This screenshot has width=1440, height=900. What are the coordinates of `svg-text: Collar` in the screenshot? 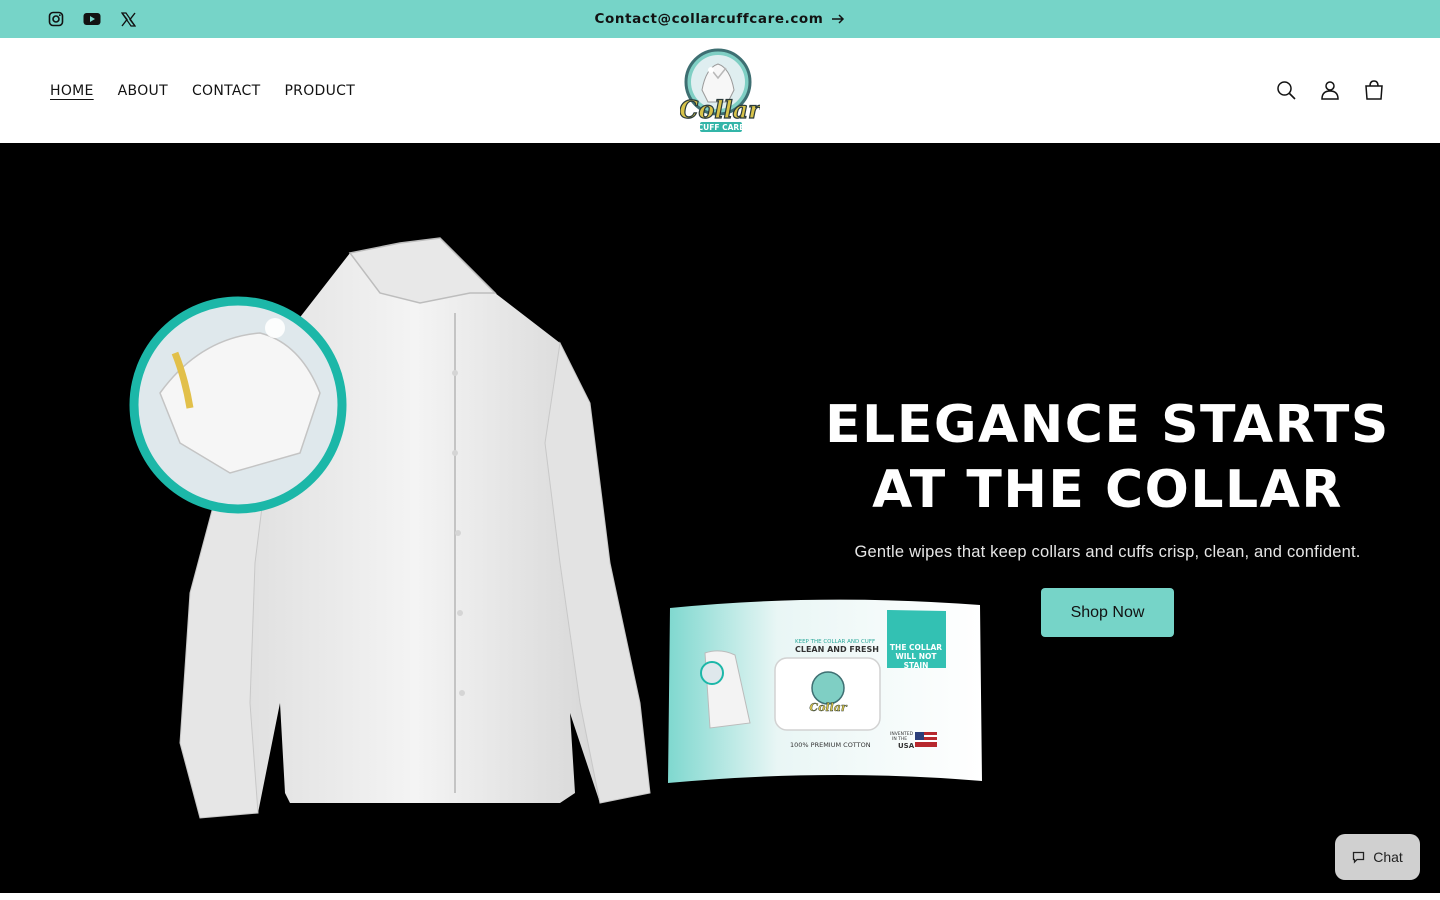 It's located at (828, 707).